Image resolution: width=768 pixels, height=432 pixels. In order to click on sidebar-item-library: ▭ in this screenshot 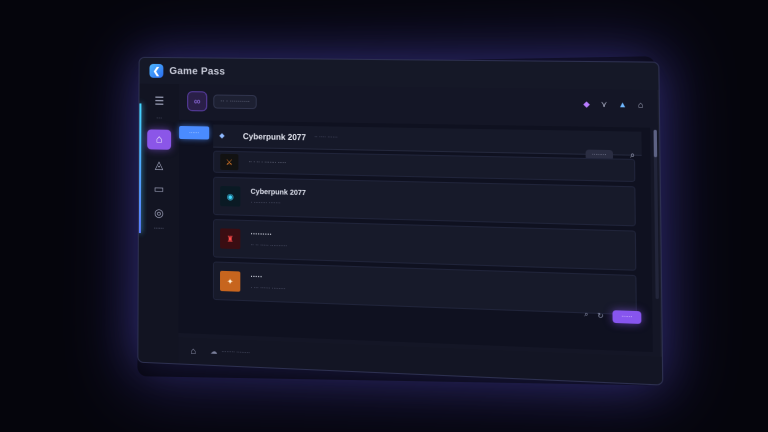, I will do `click(159, 188)`.